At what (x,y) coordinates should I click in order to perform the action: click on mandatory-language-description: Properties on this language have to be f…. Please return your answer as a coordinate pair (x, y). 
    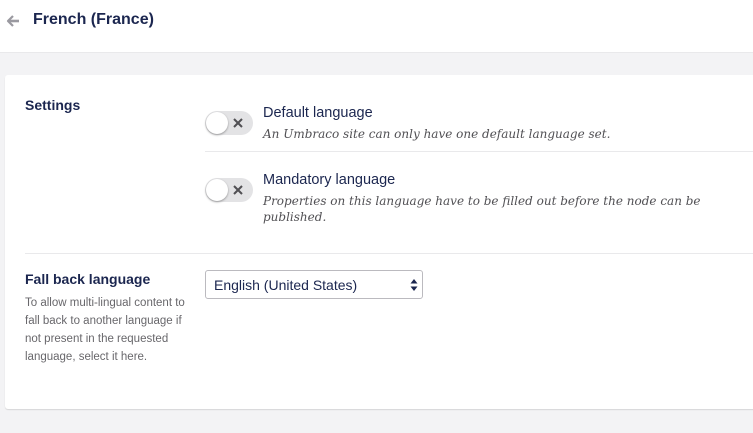
    Looking at the image, I should click on (482, 209).